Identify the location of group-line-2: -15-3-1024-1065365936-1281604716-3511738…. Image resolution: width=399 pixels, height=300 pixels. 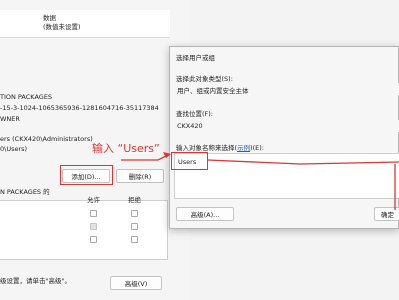
(79, 108).